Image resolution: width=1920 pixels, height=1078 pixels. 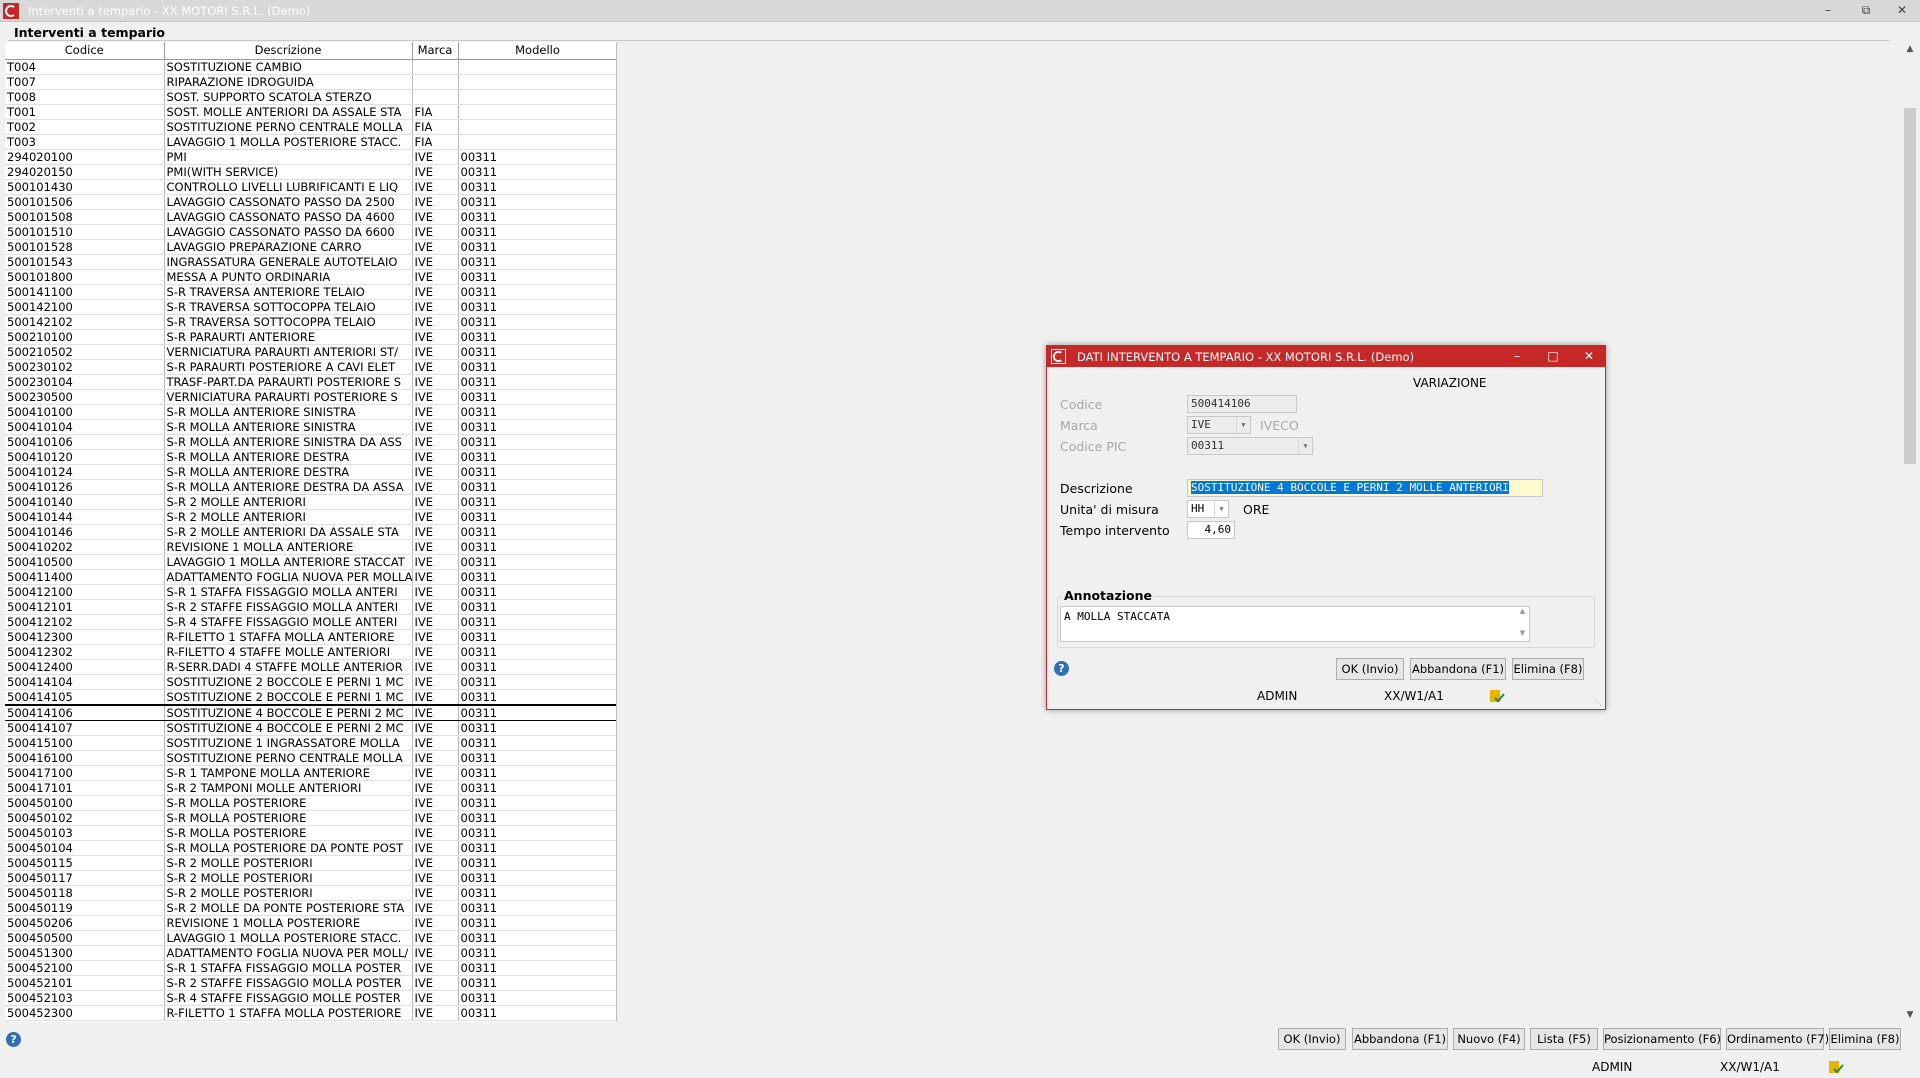 What do you see at coordinates (1370, 669) in the screenshot?
I see `dialog-ok-button: OK (Invio)` at bounding box center [1370, 669].